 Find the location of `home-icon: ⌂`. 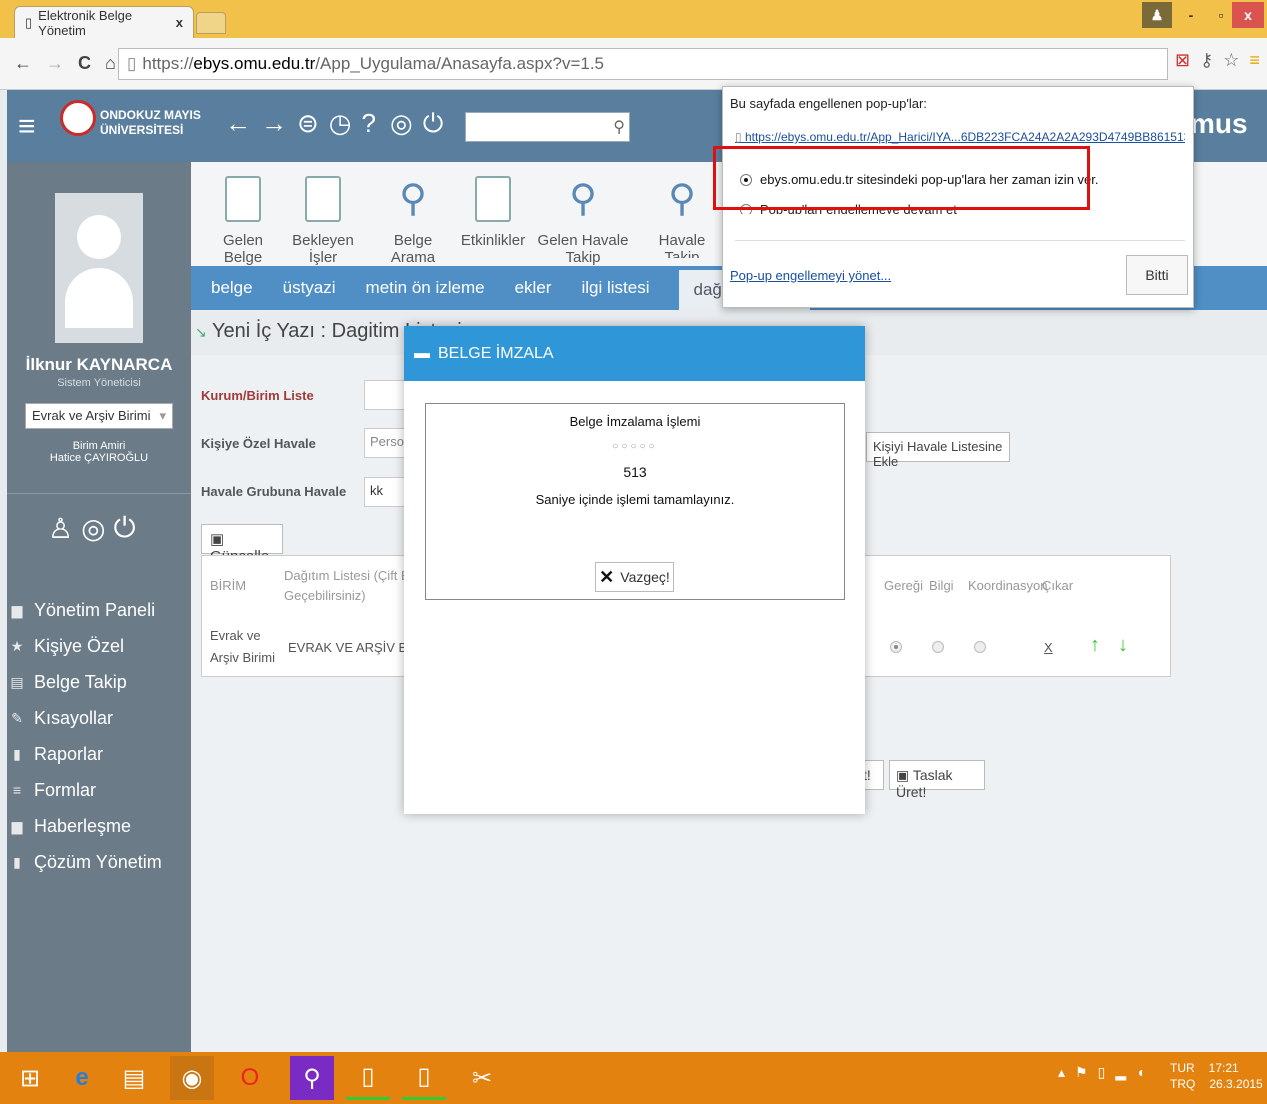

home-icon: ⌂ is located at coordinates (110, 63).